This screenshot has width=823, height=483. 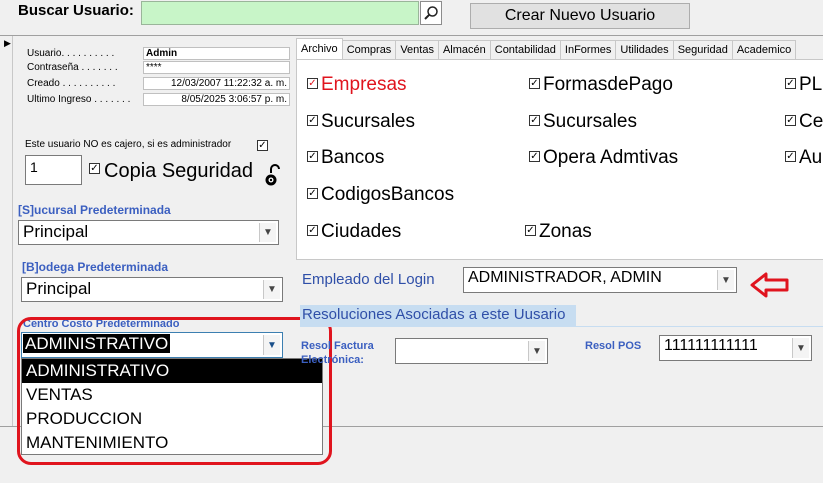 I want to click on pos-resolution-select: 111111111111 ▼, so click(x=735, y=348).